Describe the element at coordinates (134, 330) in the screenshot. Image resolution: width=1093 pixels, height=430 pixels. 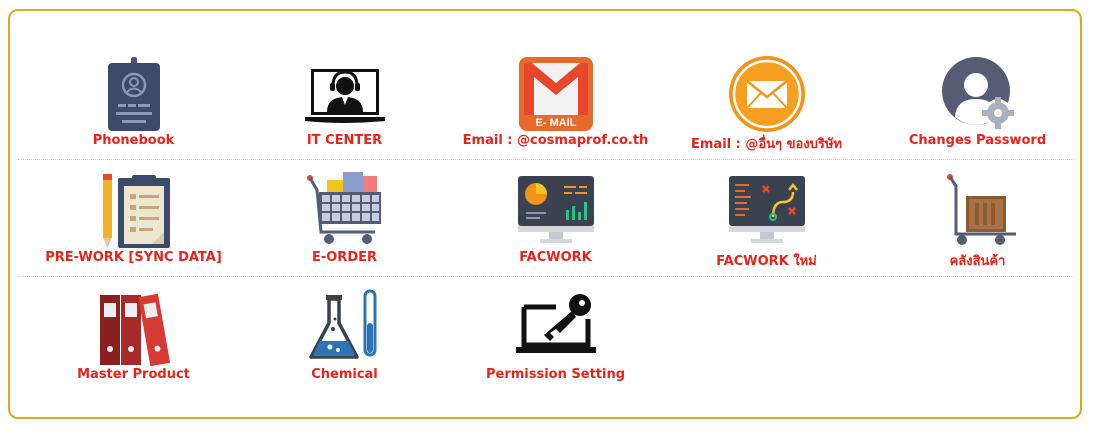
I see `binders-icon` at that location.